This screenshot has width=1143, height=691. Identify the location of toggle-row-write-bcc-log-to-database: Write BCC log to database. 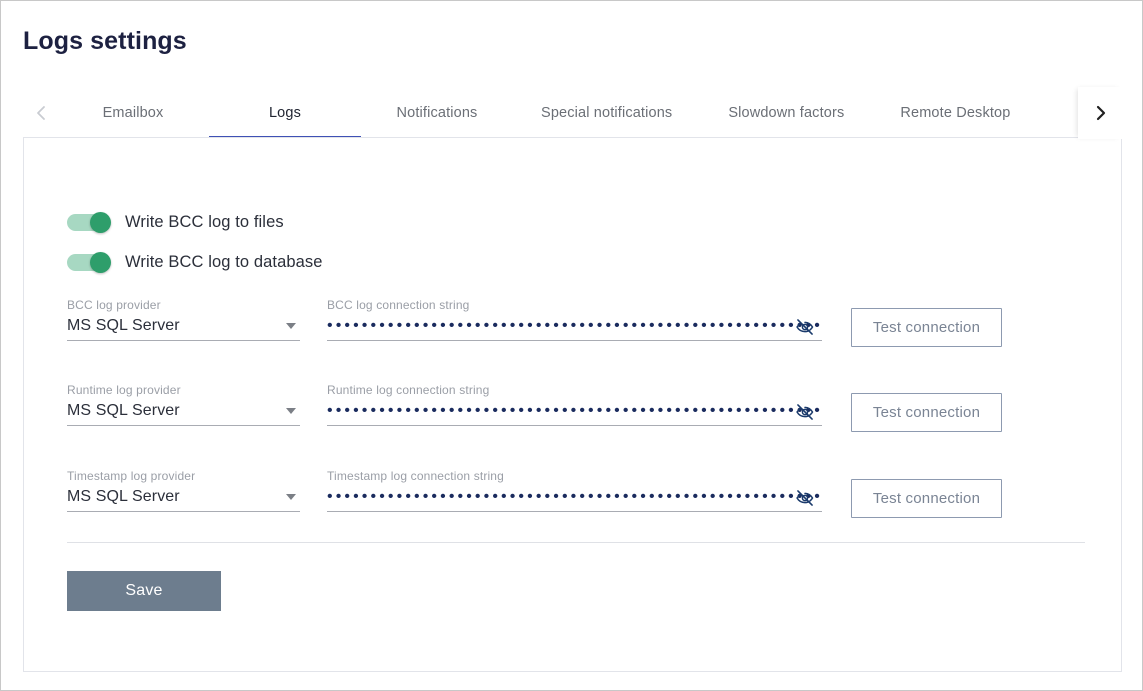
(195, 262).